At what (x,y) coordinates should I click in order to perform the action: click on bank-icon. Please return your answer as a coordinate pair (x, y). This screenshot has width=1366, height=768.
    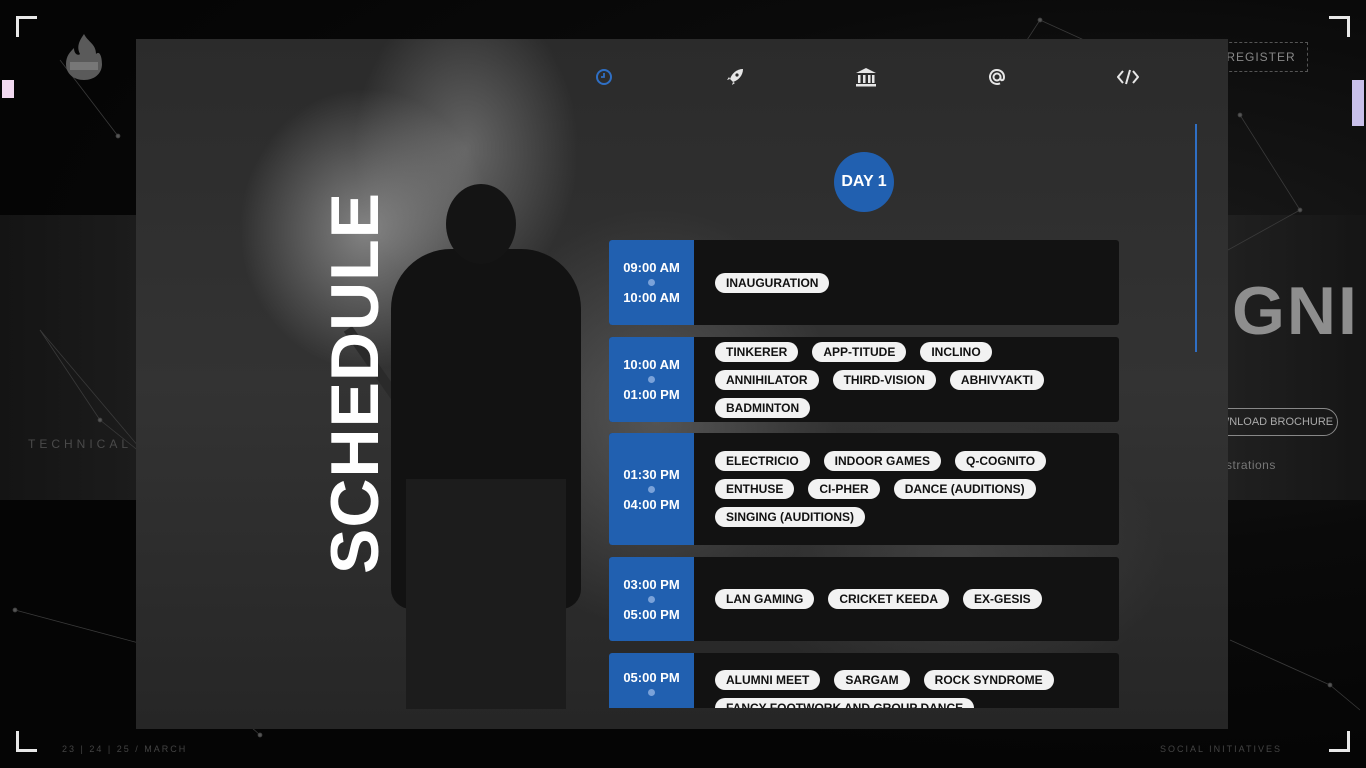
    Looking at the image, I should click on (866, 77).